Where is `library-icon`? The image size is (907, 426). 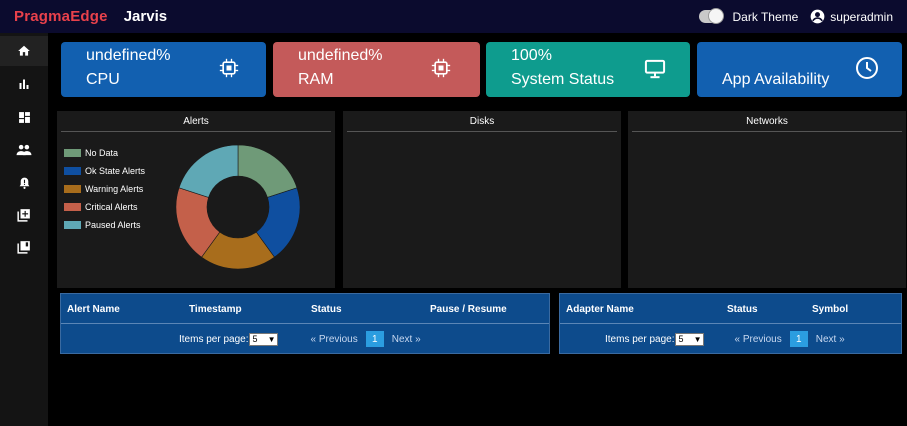 library-icon is located at coordinates (23, 247).